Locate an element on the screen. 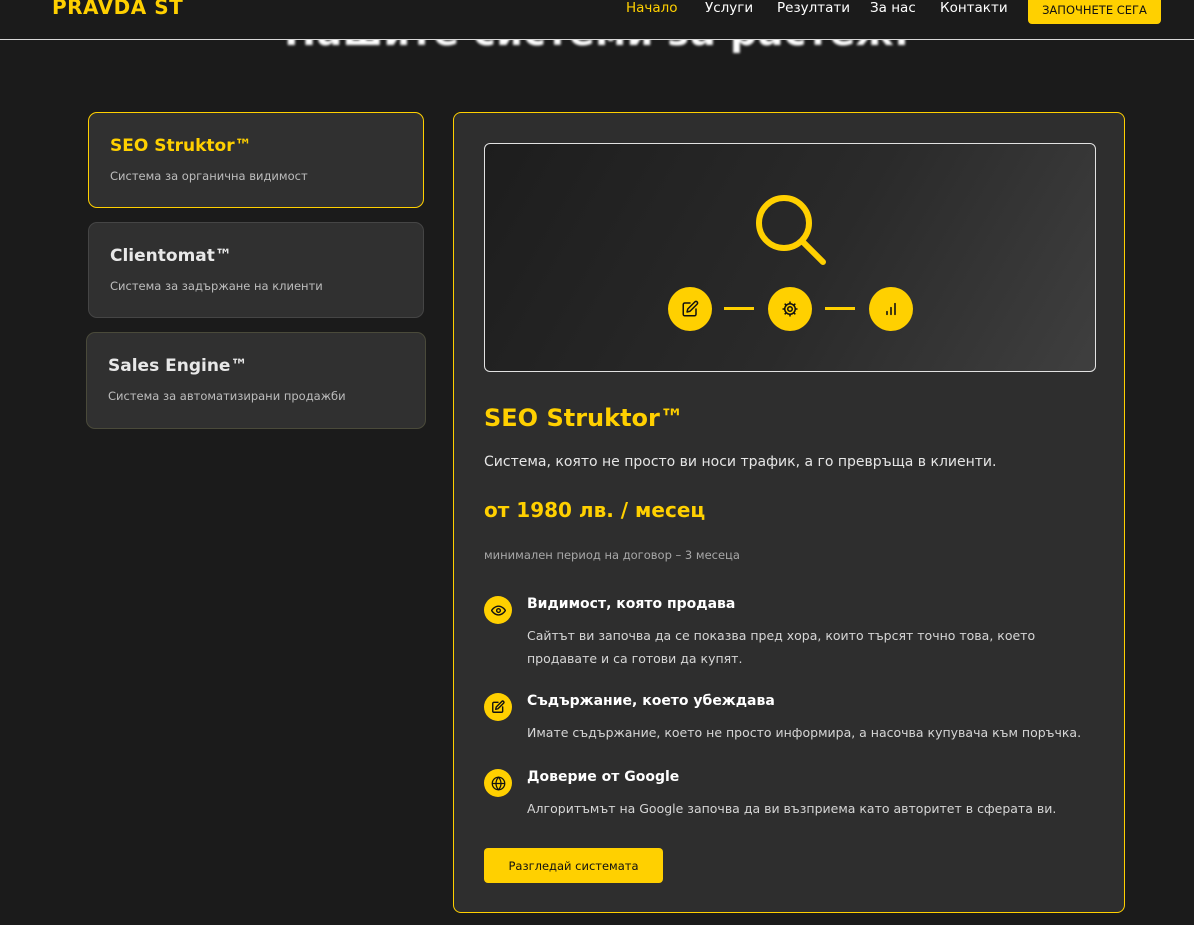 This screenshot has width=1194, height=925. contract-note: минимален период на договор – 3 месеца is located at coordinates (612, 555).